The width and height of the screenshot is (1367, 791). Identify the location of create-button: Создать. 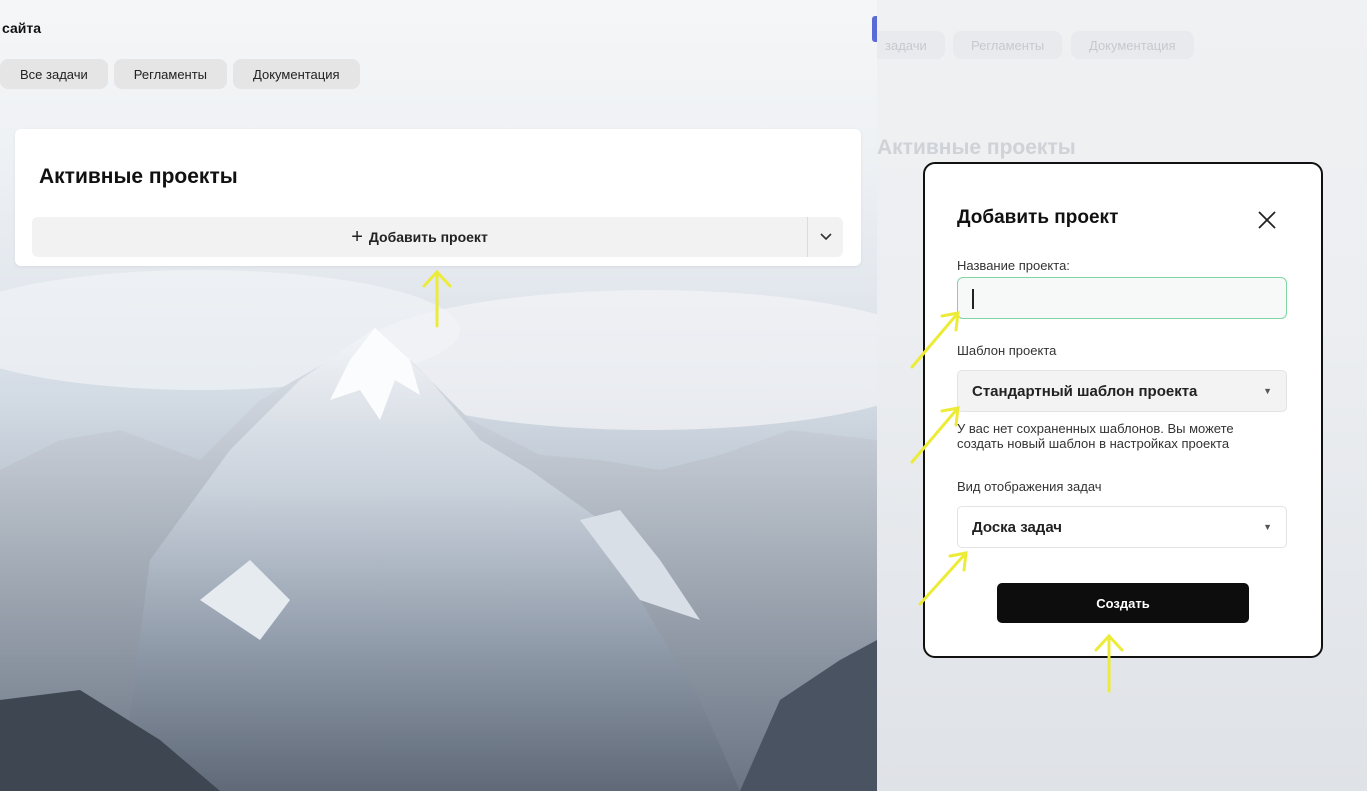
(1123, 603).